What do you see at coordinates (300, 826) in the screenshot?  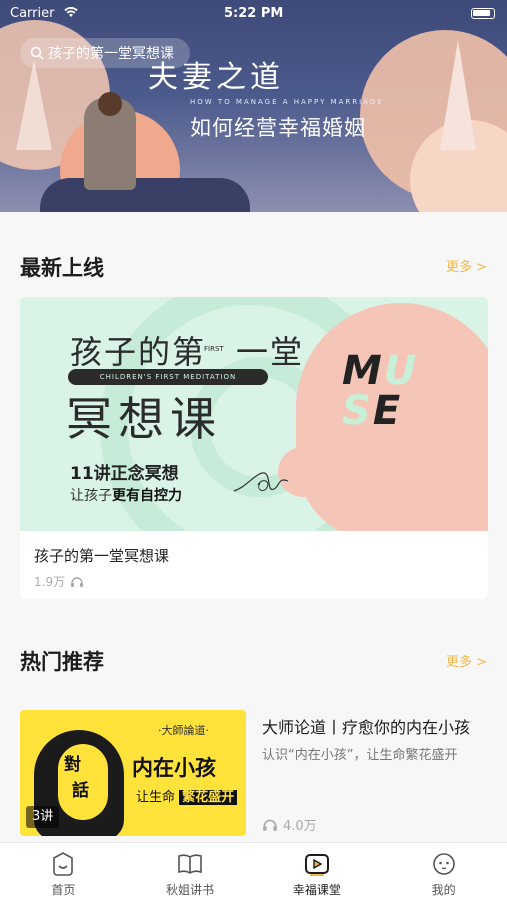 I see `hot-item-plays-value: 4.0万` at bounding box center [300, 826].